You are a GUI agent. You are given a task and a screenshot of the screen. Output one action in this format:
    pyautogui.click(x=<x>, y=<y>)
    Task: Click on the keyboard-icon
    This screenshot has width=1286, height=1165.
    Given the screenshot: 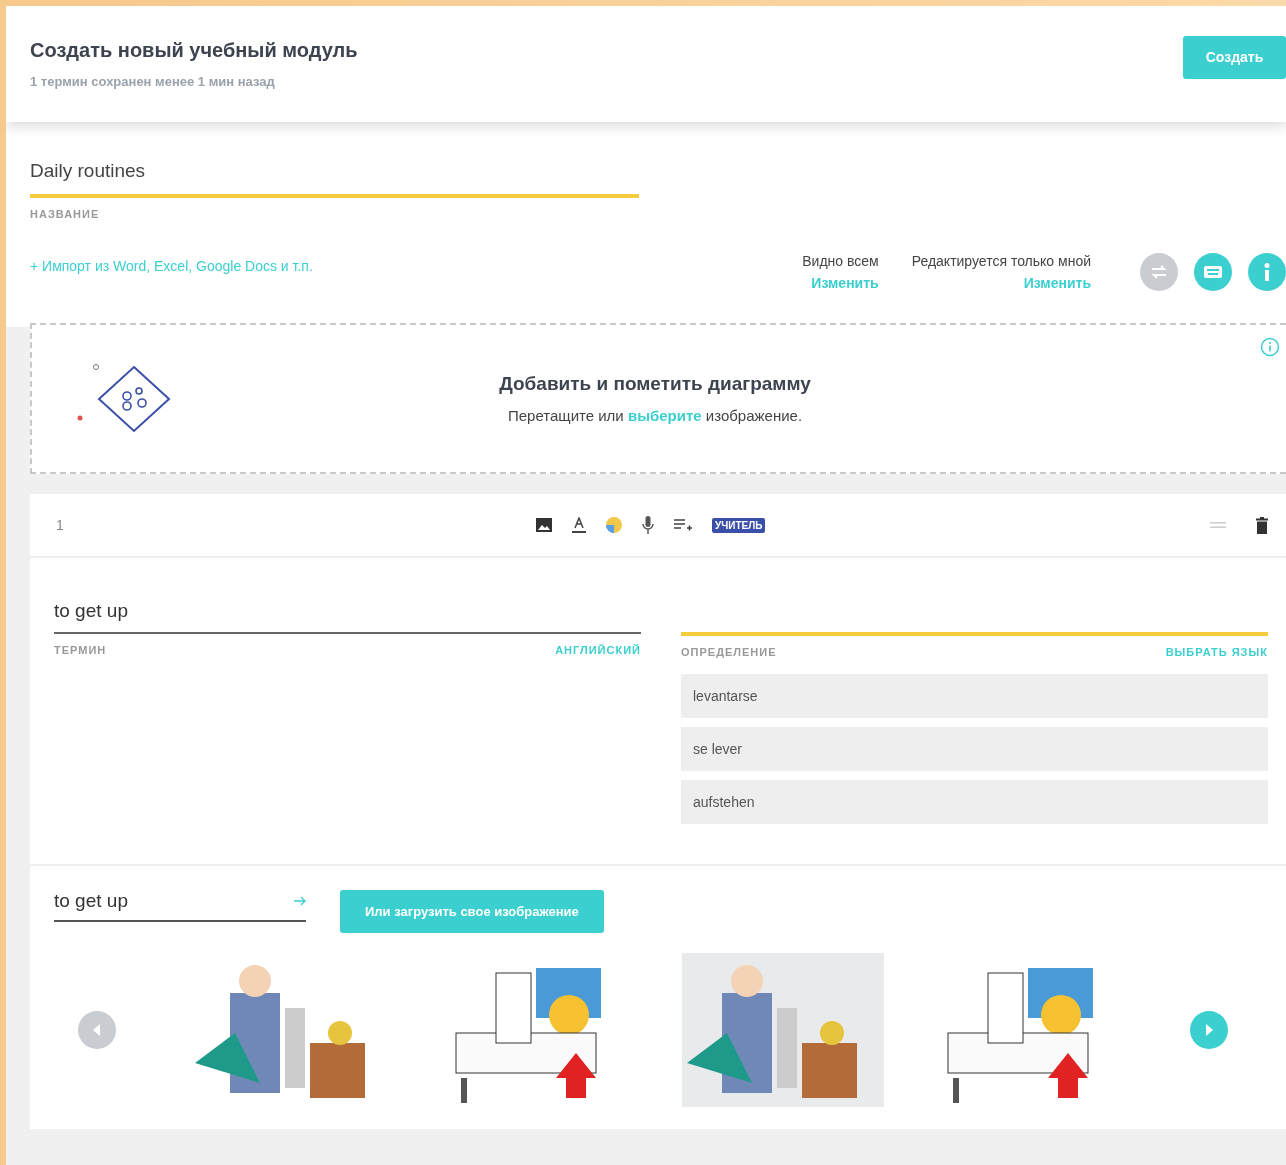 What is the action you would take?
    pyautogui.click(x=1213, y=272)
    